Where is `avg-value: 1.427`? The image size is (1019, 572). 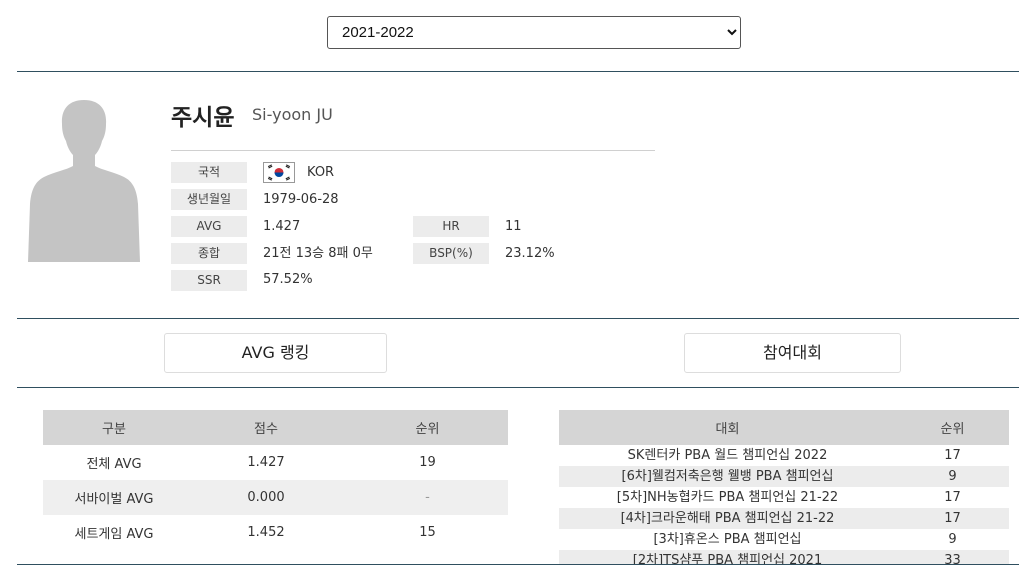 avg-value: 1.427 is located at coordinates (282, 226).